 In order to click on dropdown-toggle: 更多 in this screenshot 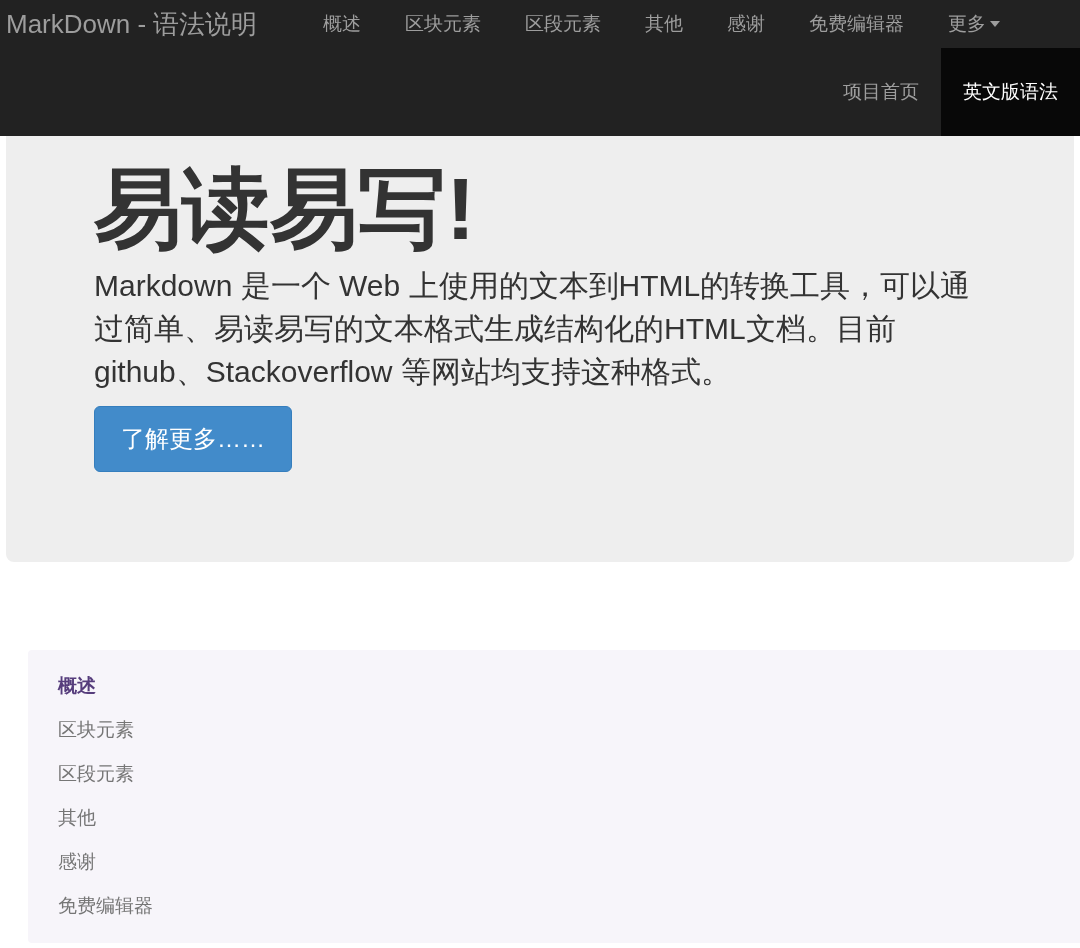, I will do `click(974, 24)`.